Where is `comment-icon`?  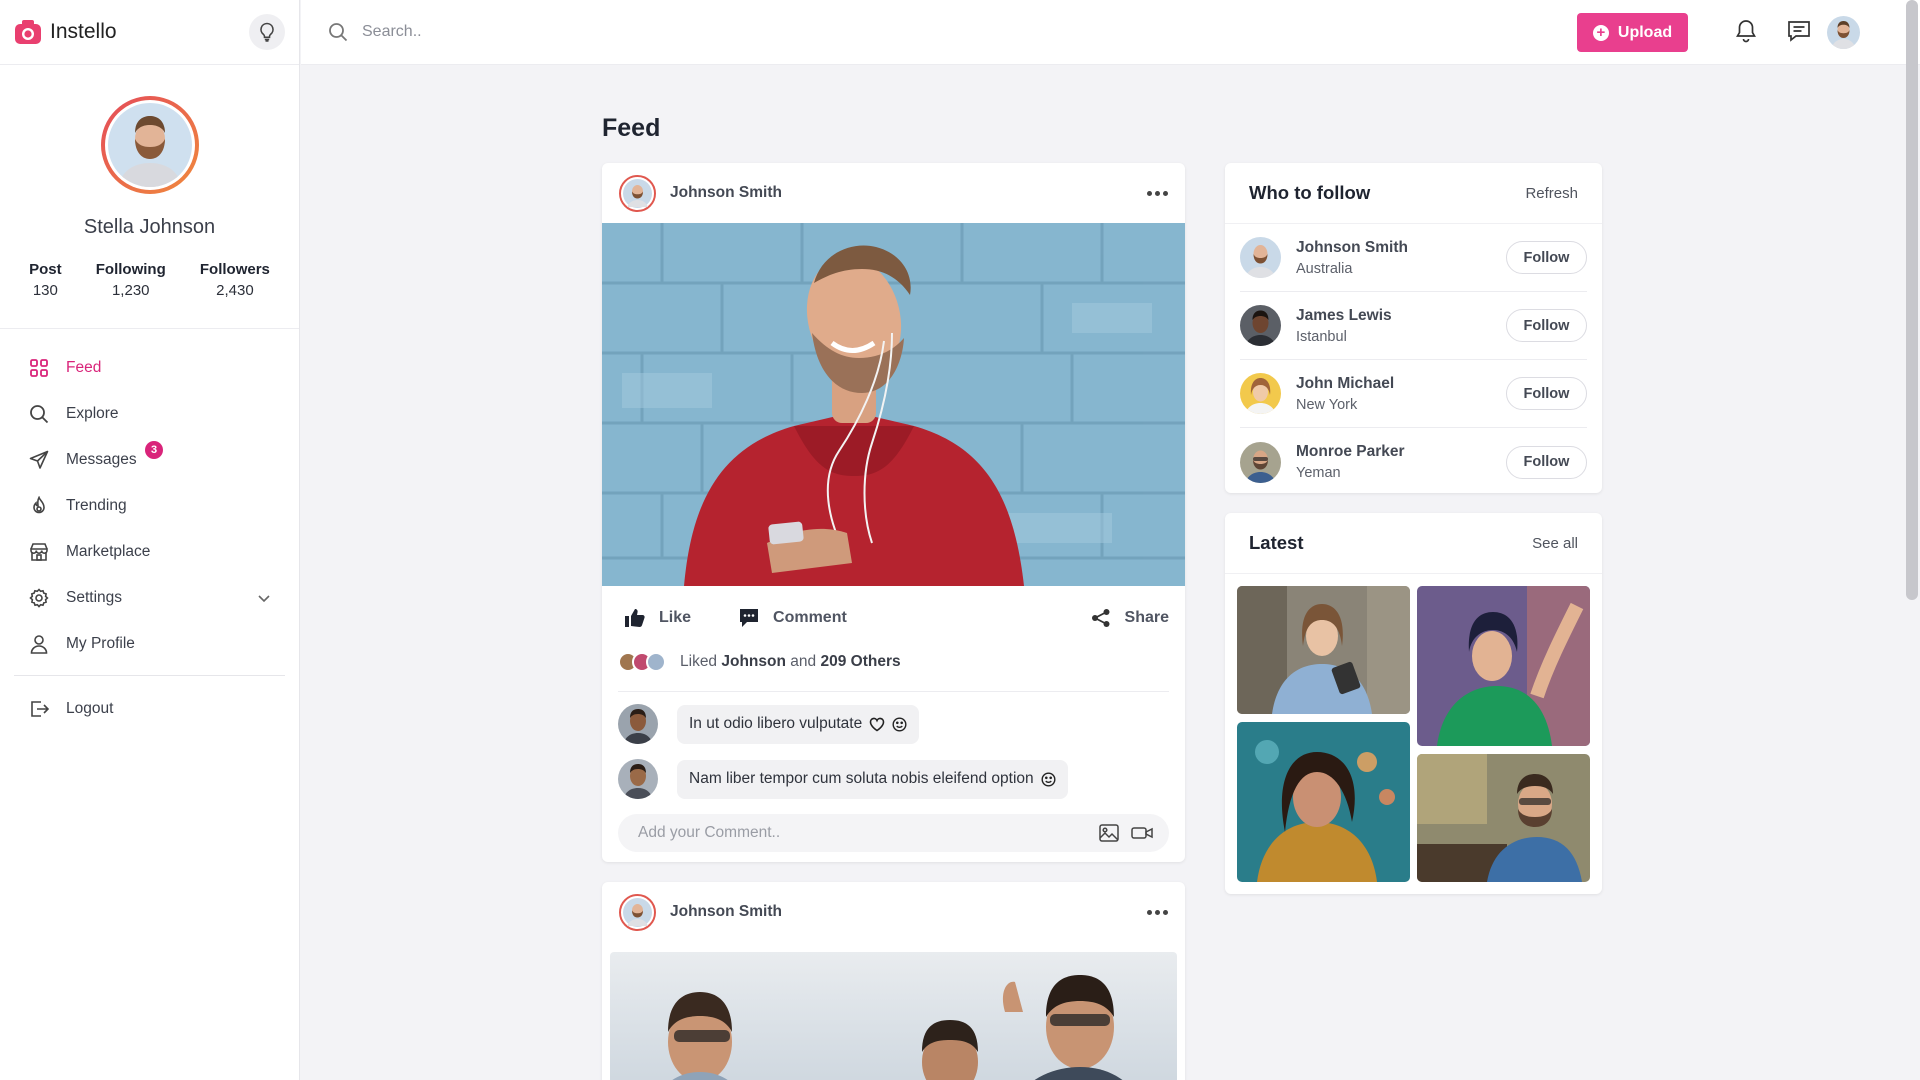
comment-icon is located at coordinates (749, 618).